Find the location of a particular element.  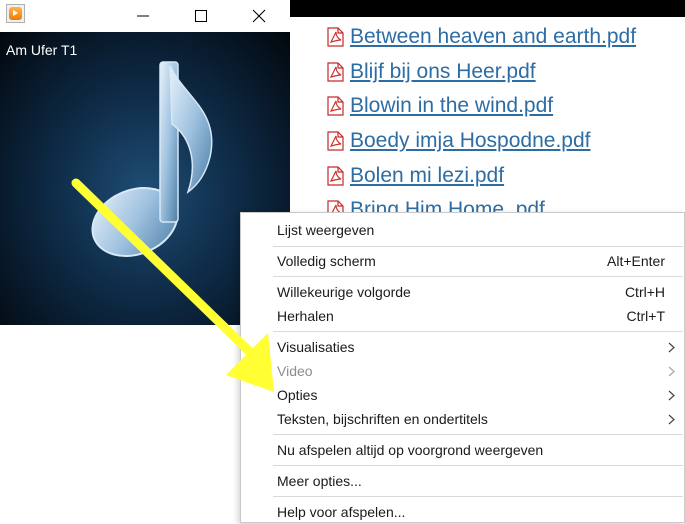

menu-item-list-view: Lijst weergeven is located at coordinates (462, 230).